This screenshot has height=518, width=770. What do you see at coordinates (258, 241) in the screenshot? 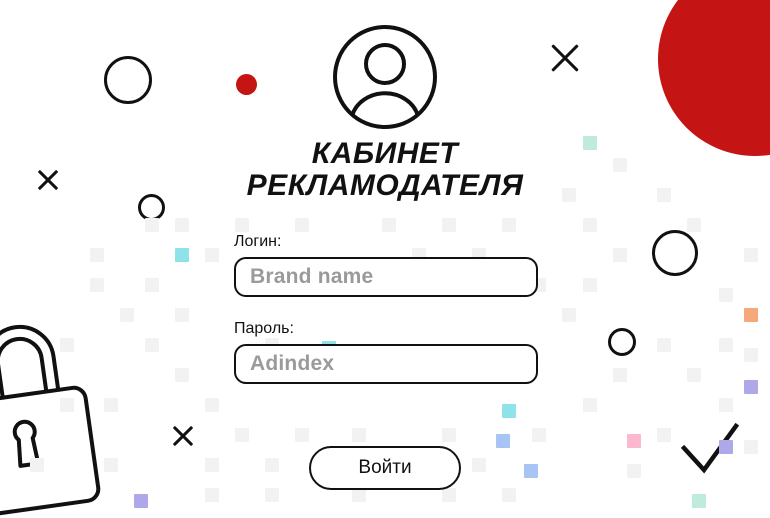
I see `login-field-label: Логин:` at bounding box center [258, 241].